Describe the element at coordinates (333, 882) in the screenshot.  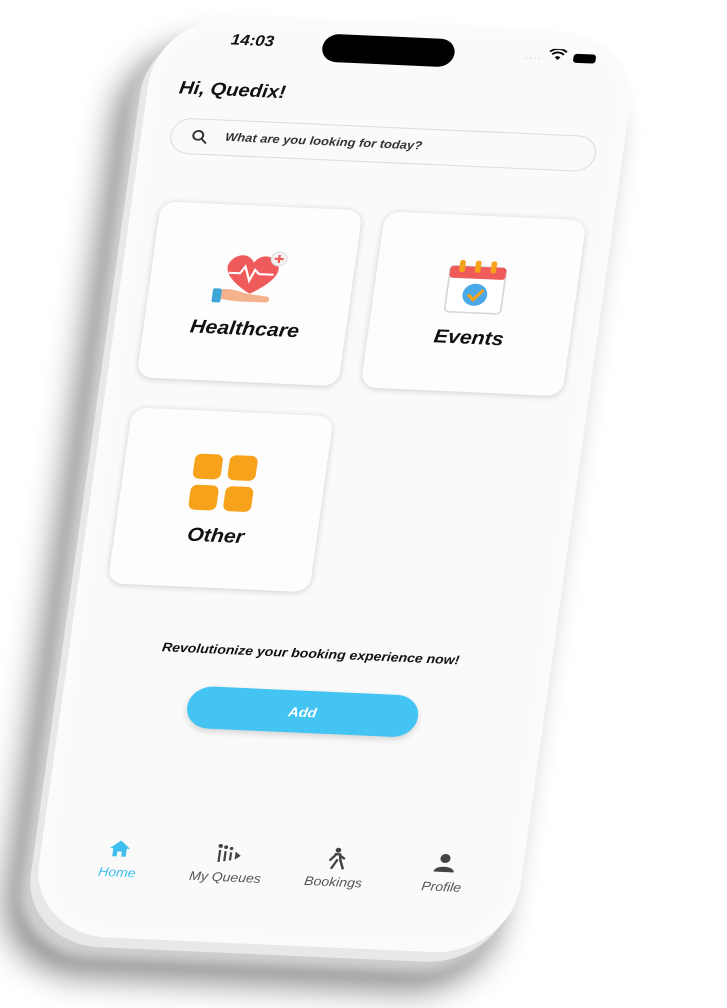
I see `tab-label-bookings: Bookings` at that location.